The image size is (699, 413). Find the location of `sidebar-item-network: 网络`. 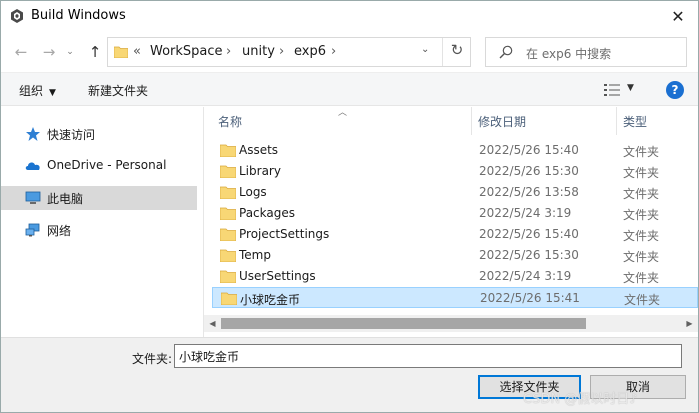

sidebar-item-network: 网络 is located at coordinates (99, 230).